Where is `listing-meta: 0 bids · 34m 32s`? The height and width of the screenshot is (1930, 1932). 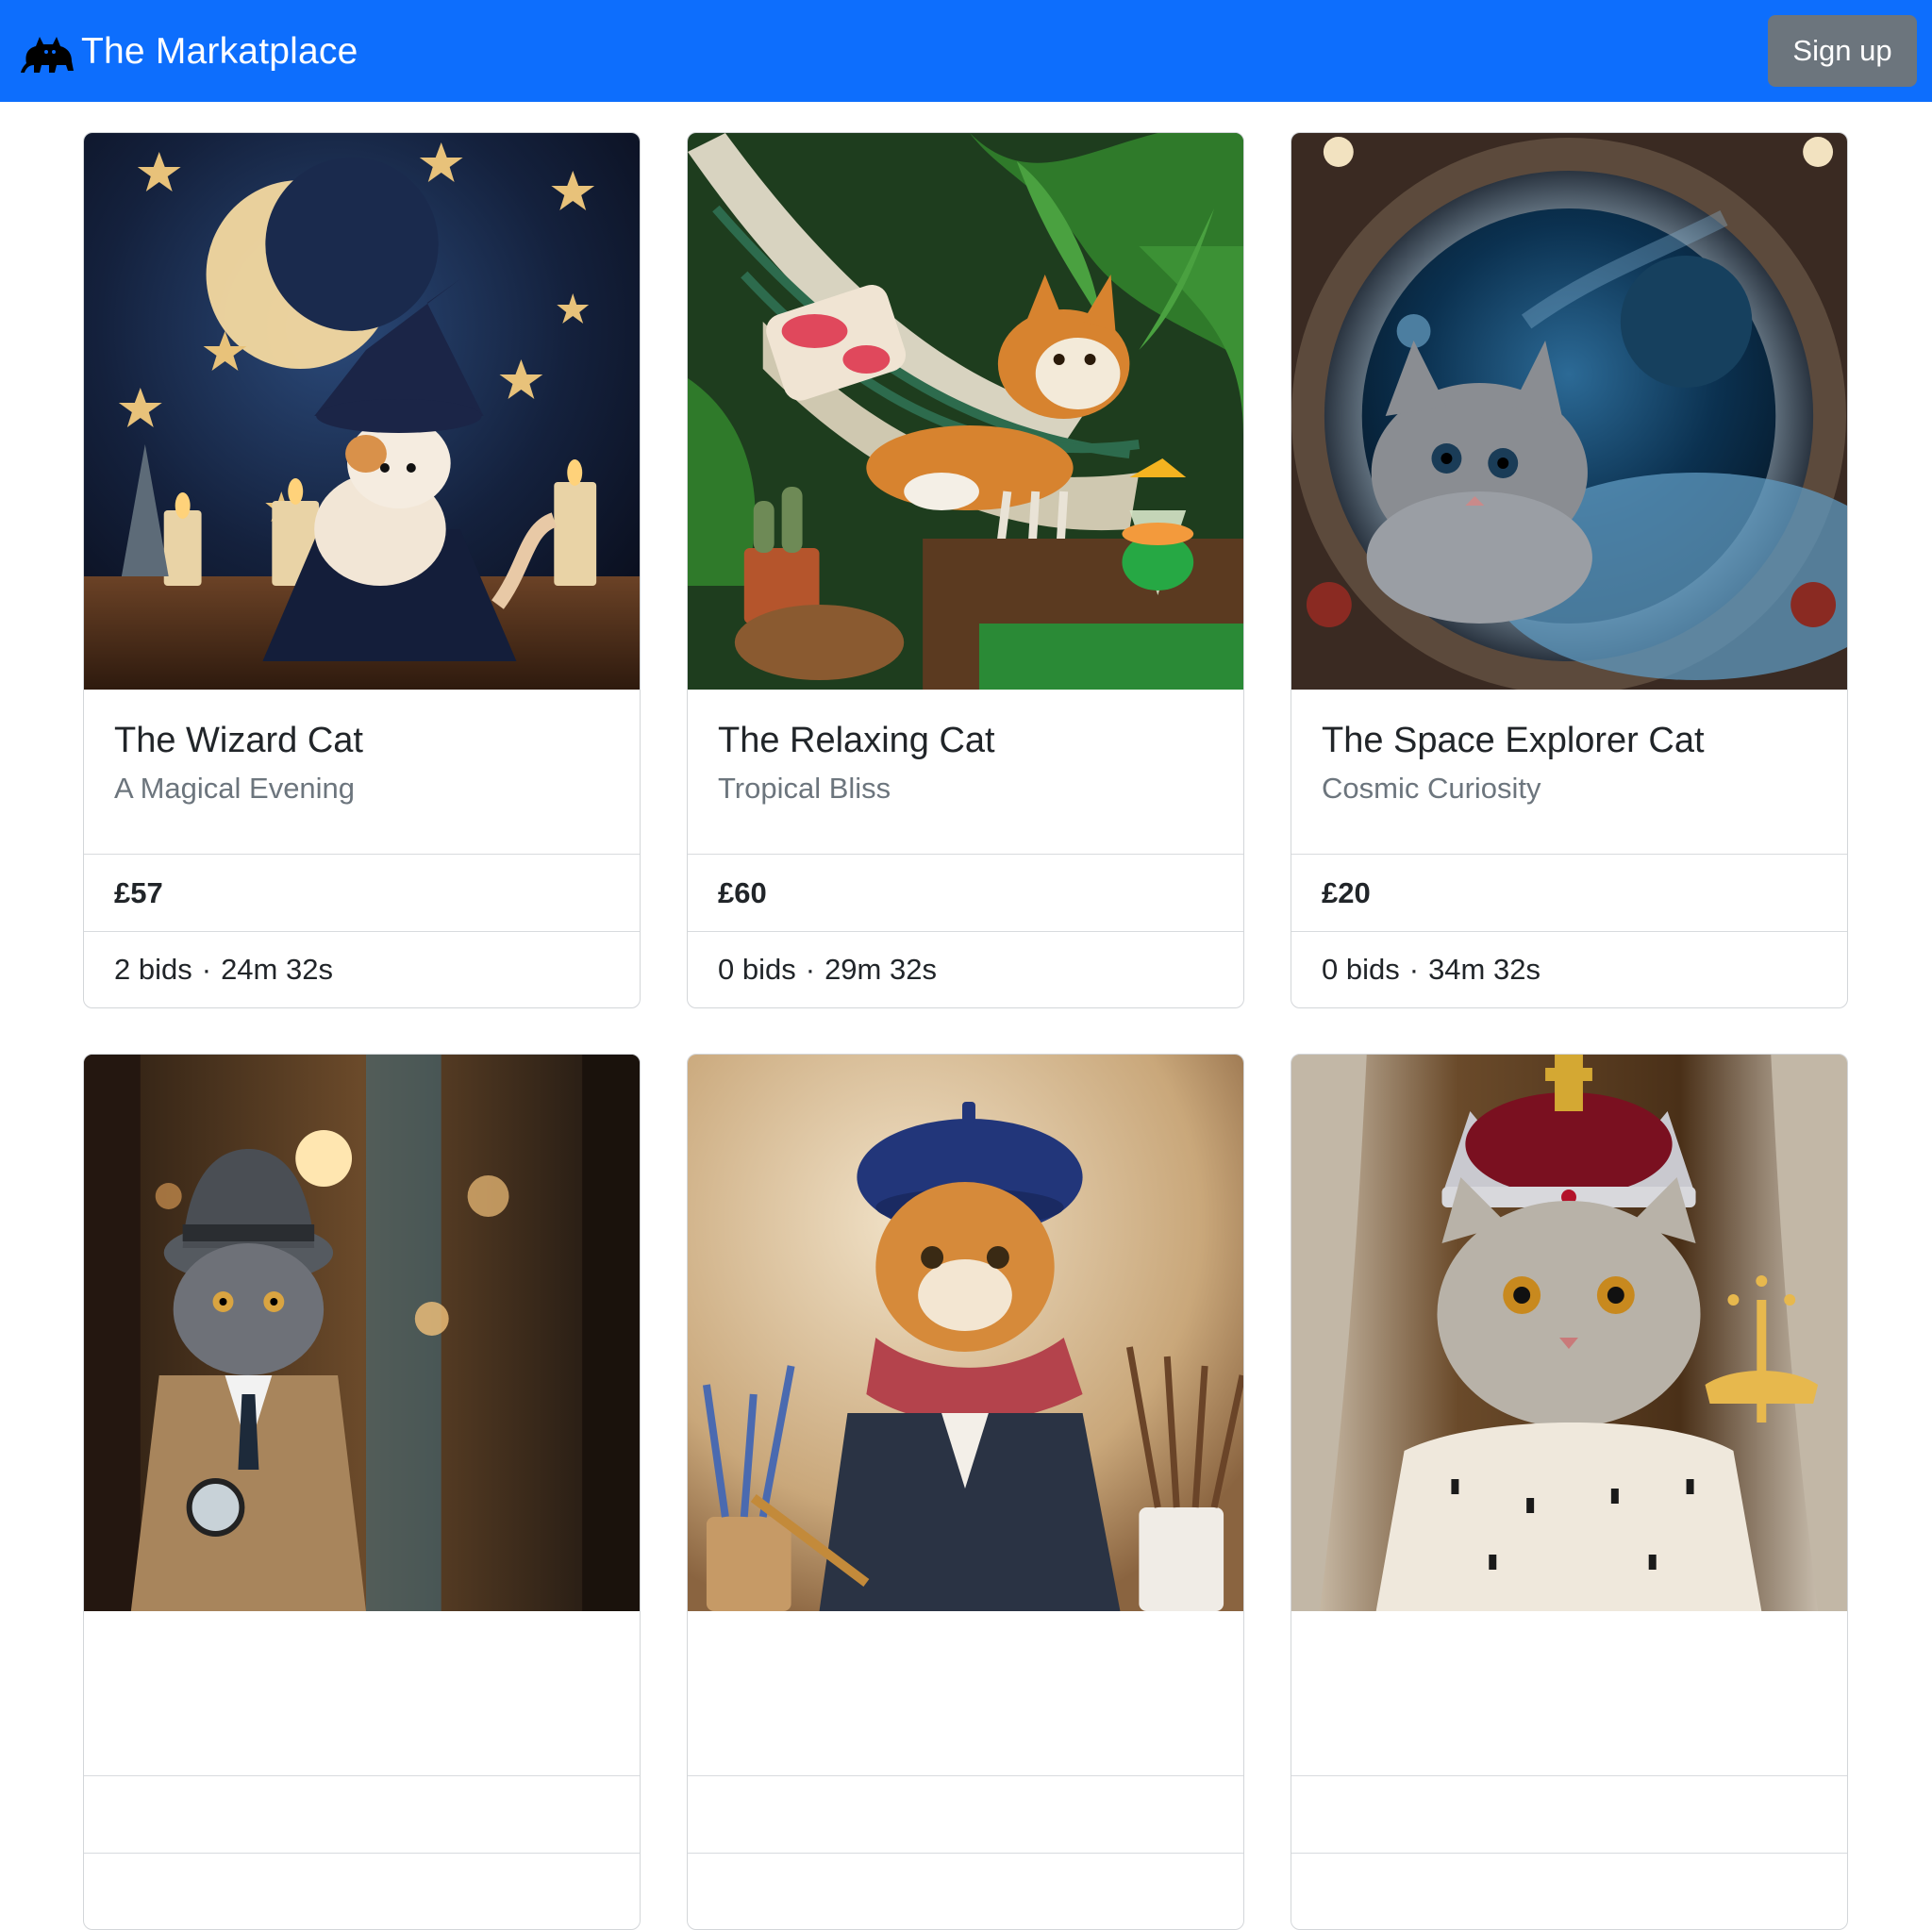 listing-meta: 0 bids · 34m 32s is located at coordinates (1569, 969).